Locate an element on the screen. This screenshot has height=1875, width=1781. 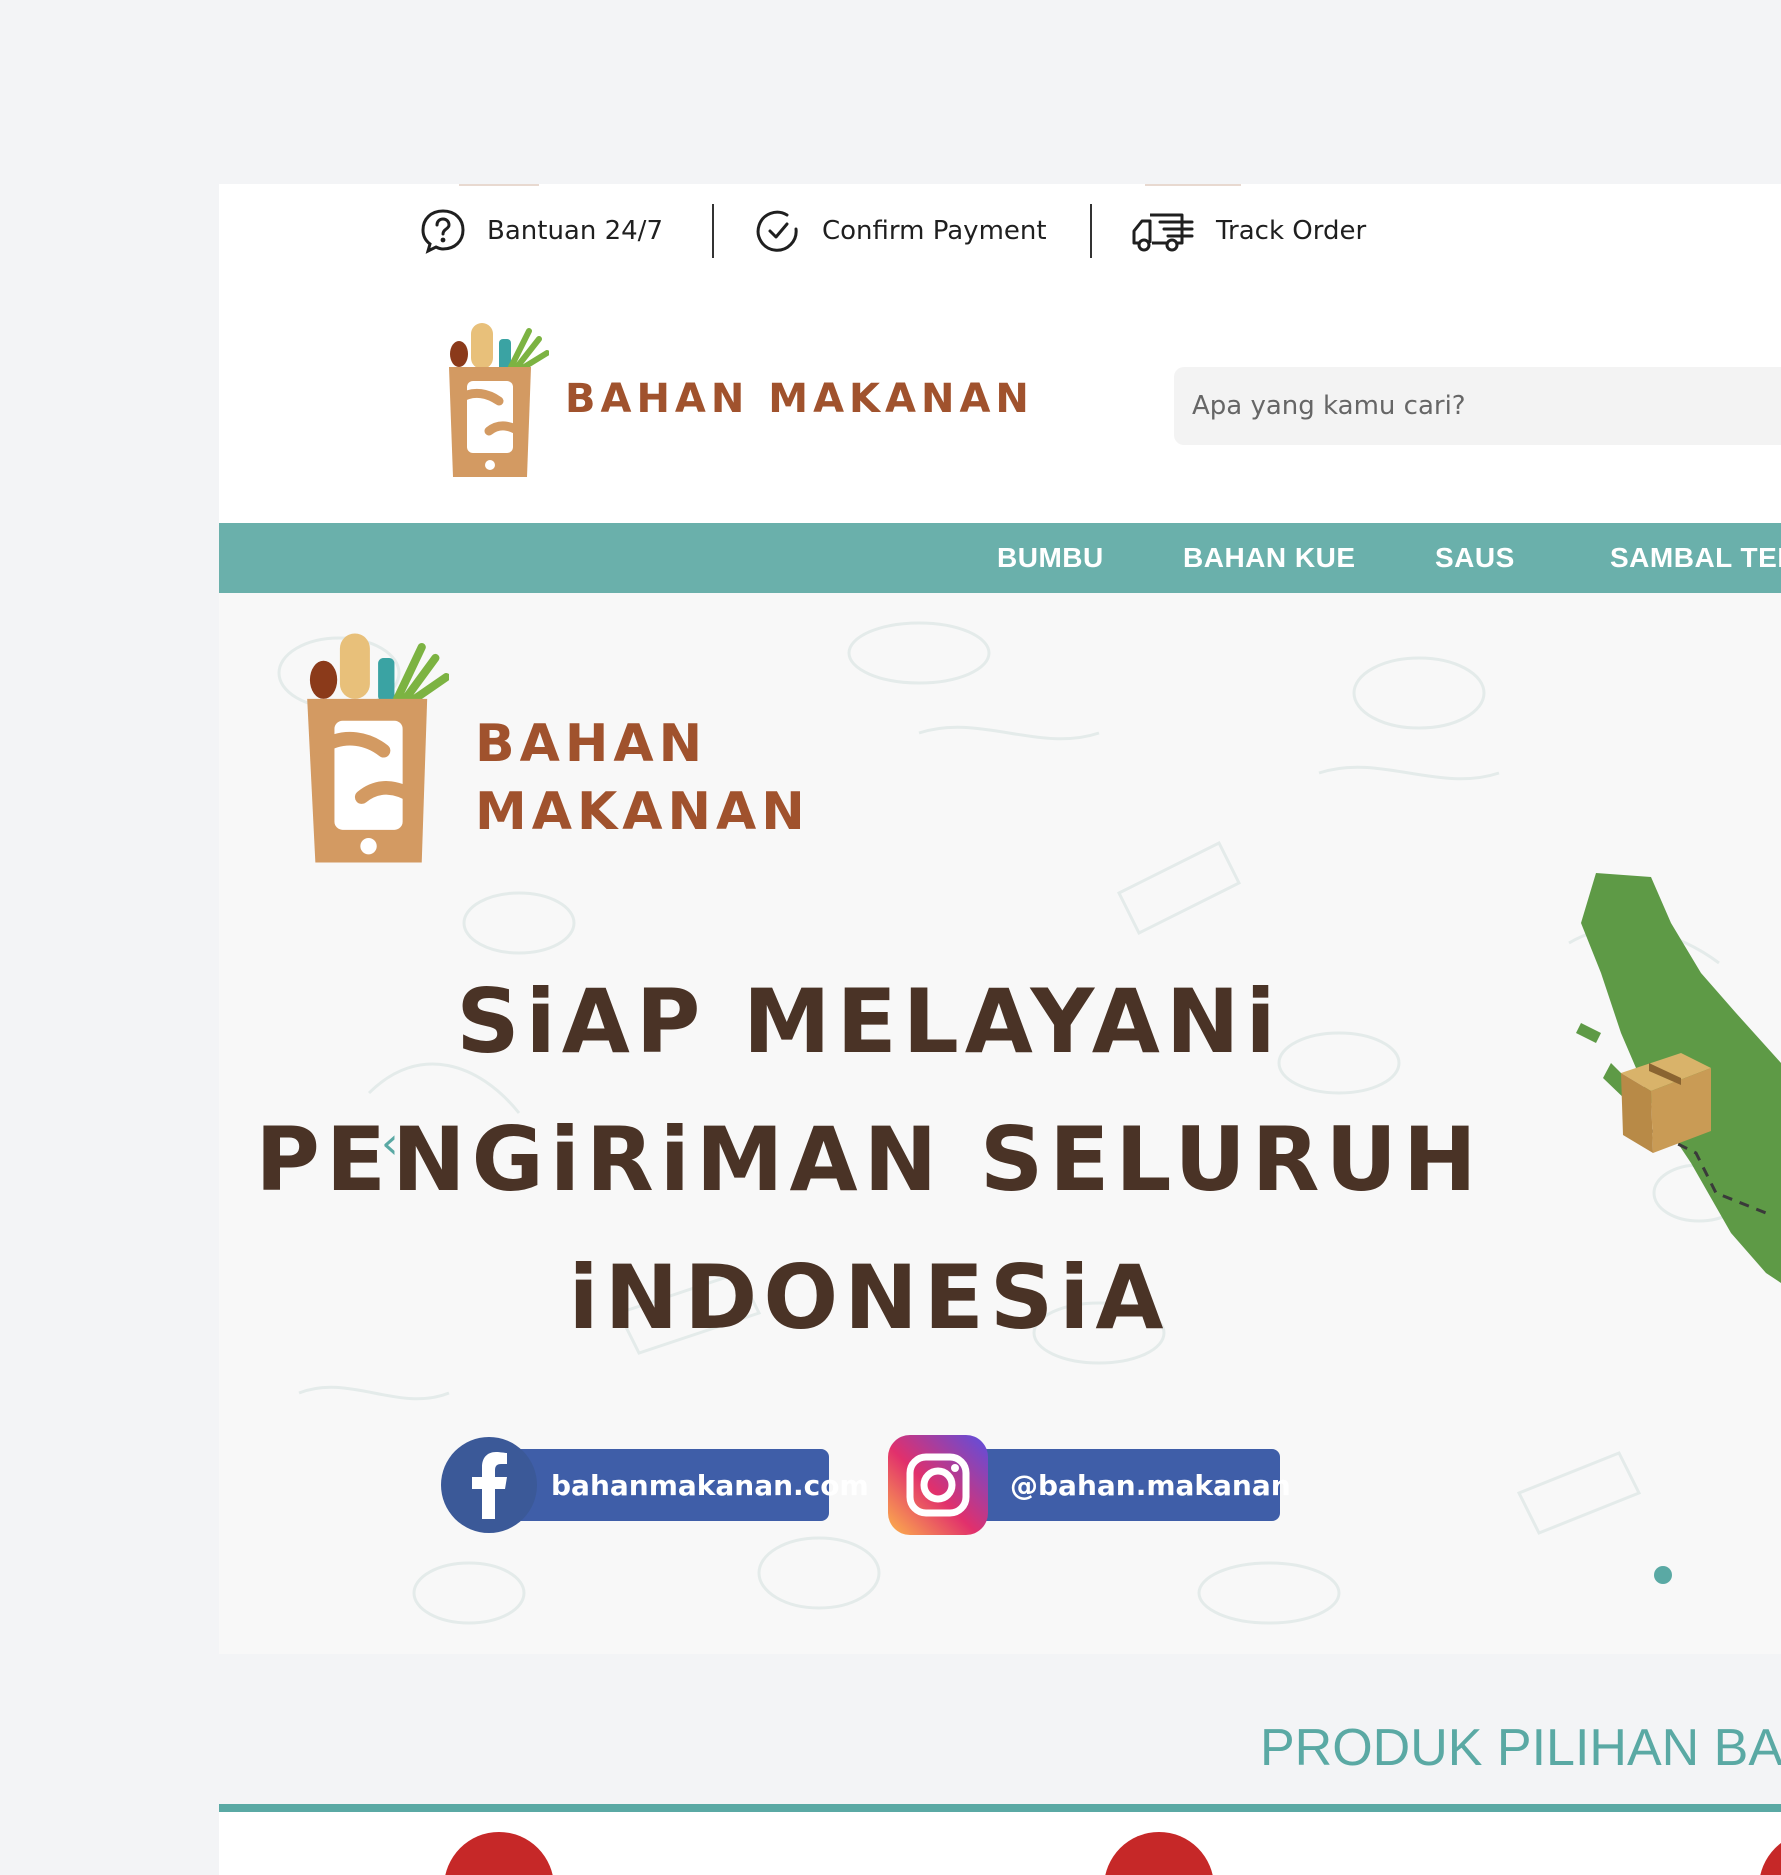
site-logo: BAHAN MAKANAN is located at coordinates (736, 399).